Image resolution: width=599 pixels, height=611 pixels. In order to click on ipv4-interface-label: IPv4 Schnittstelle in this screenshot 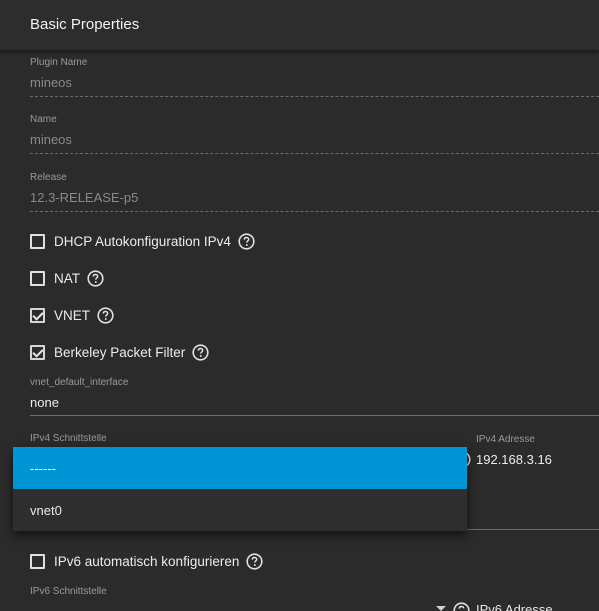, I will do `click(68, 439)`.